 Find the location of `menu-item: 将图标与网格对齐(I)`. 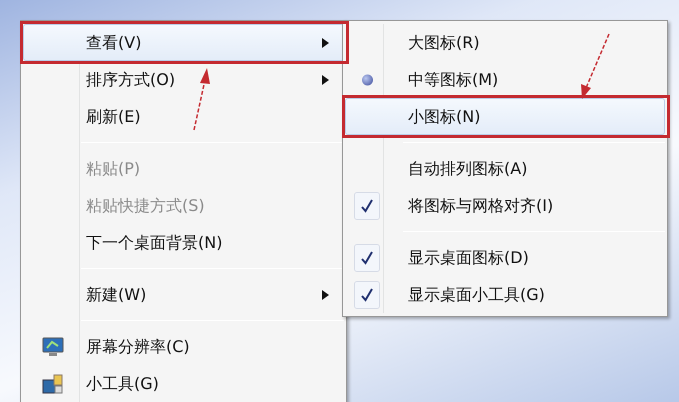

menu-item: 将图标与网格对齐(I) is located at coordinates (505, 205).